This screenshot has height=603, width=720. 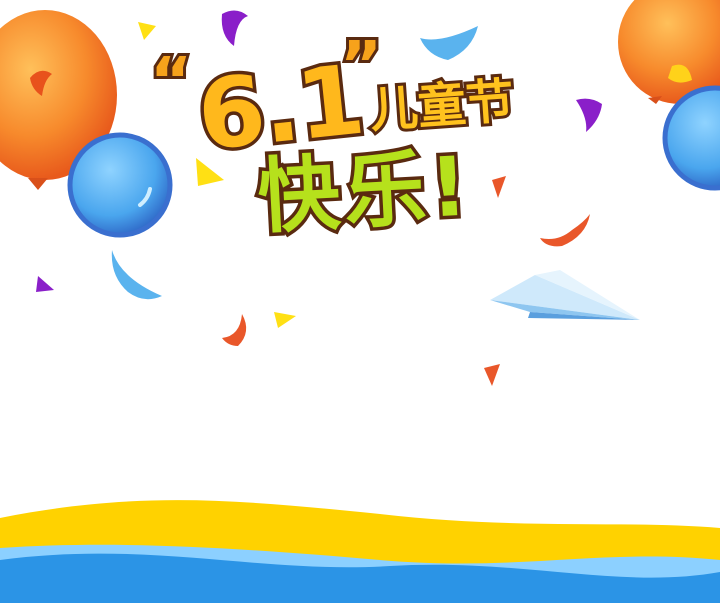 I want to click on quote-open: “, so click(x=171, y=82).